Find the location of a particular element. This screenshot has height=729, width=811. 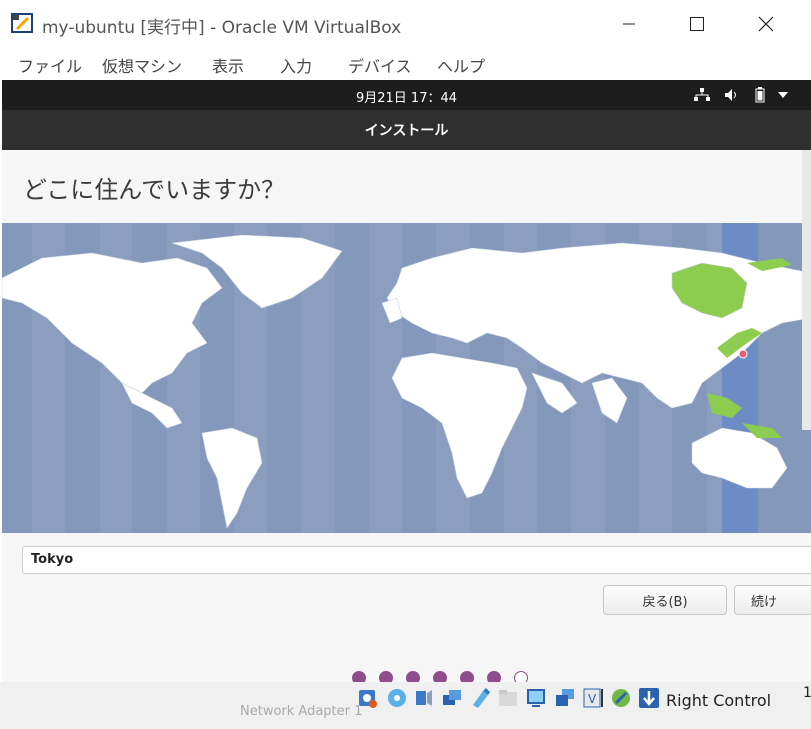

menu-view: 表示 is located at coordinates (228, 65).